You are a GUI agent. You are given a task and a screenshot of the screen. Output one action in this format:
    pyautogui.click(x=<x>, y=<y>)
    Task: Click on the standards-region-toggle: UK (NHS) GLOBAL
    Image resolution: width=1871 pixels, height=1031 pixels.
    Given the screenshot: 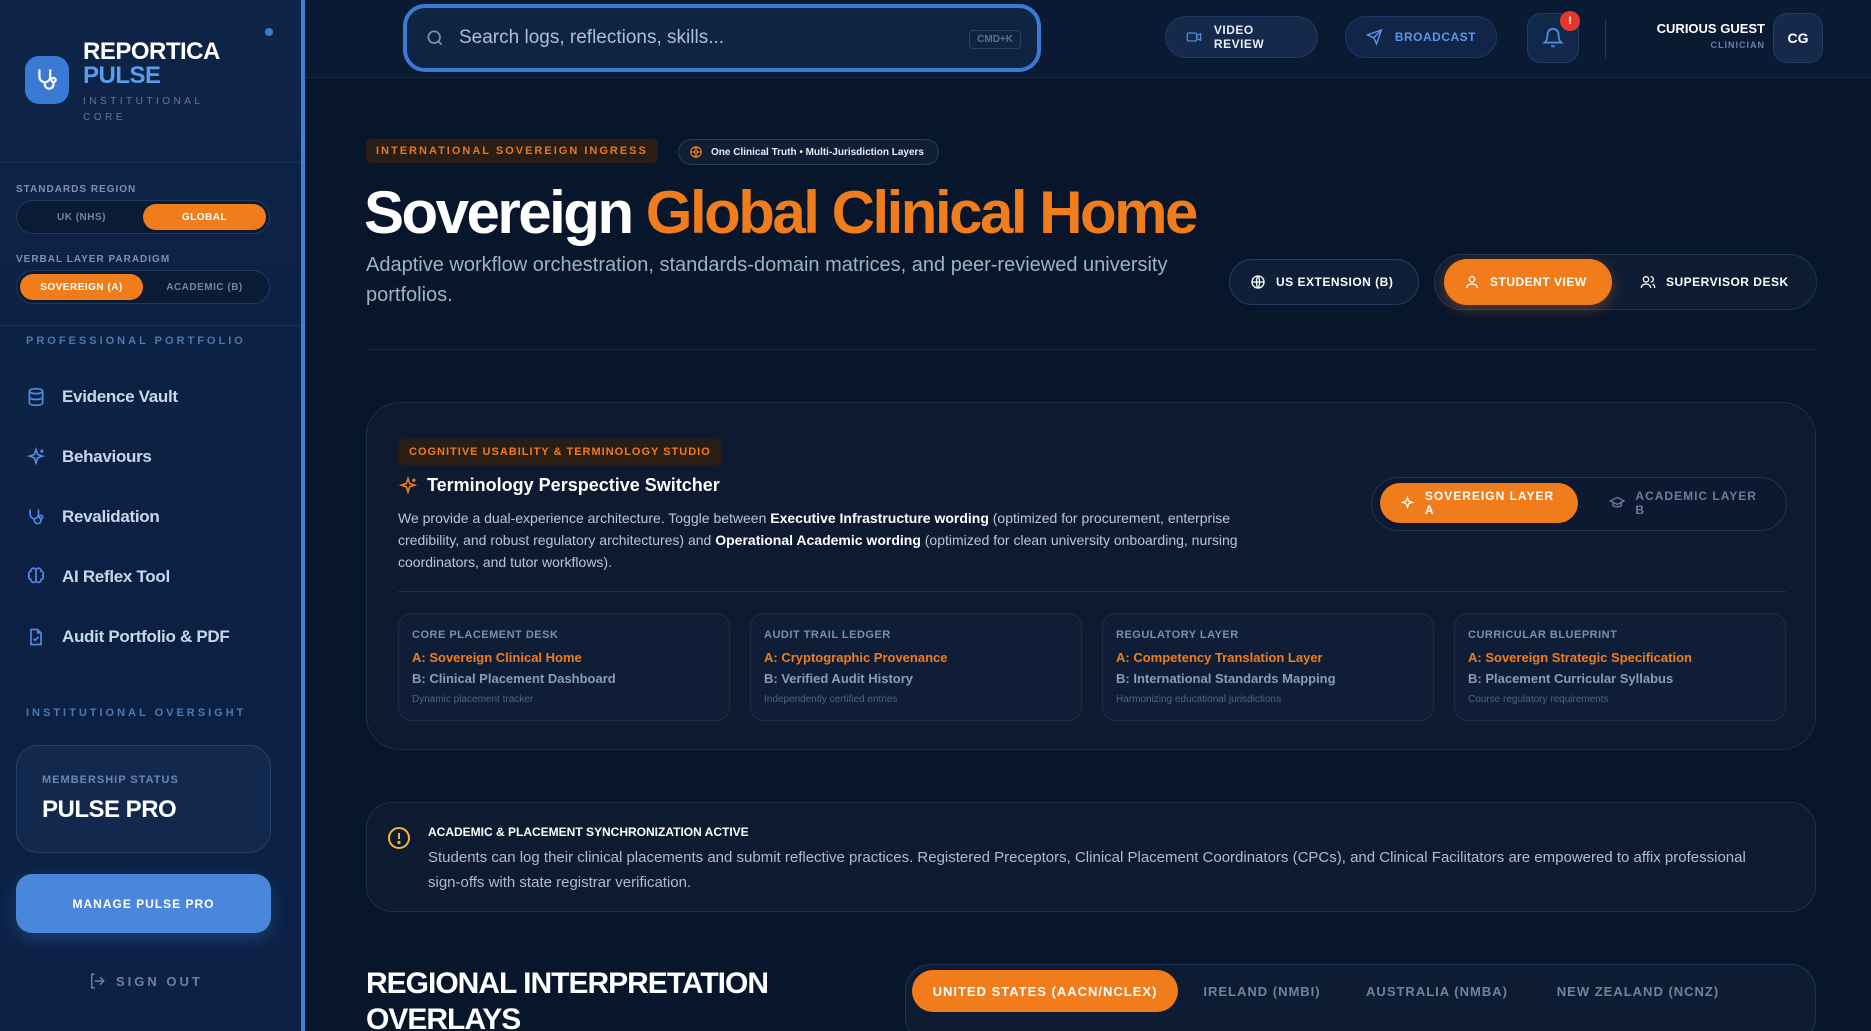 What is the action you would take?
    pyautogui.click(x=143, y=217)
    